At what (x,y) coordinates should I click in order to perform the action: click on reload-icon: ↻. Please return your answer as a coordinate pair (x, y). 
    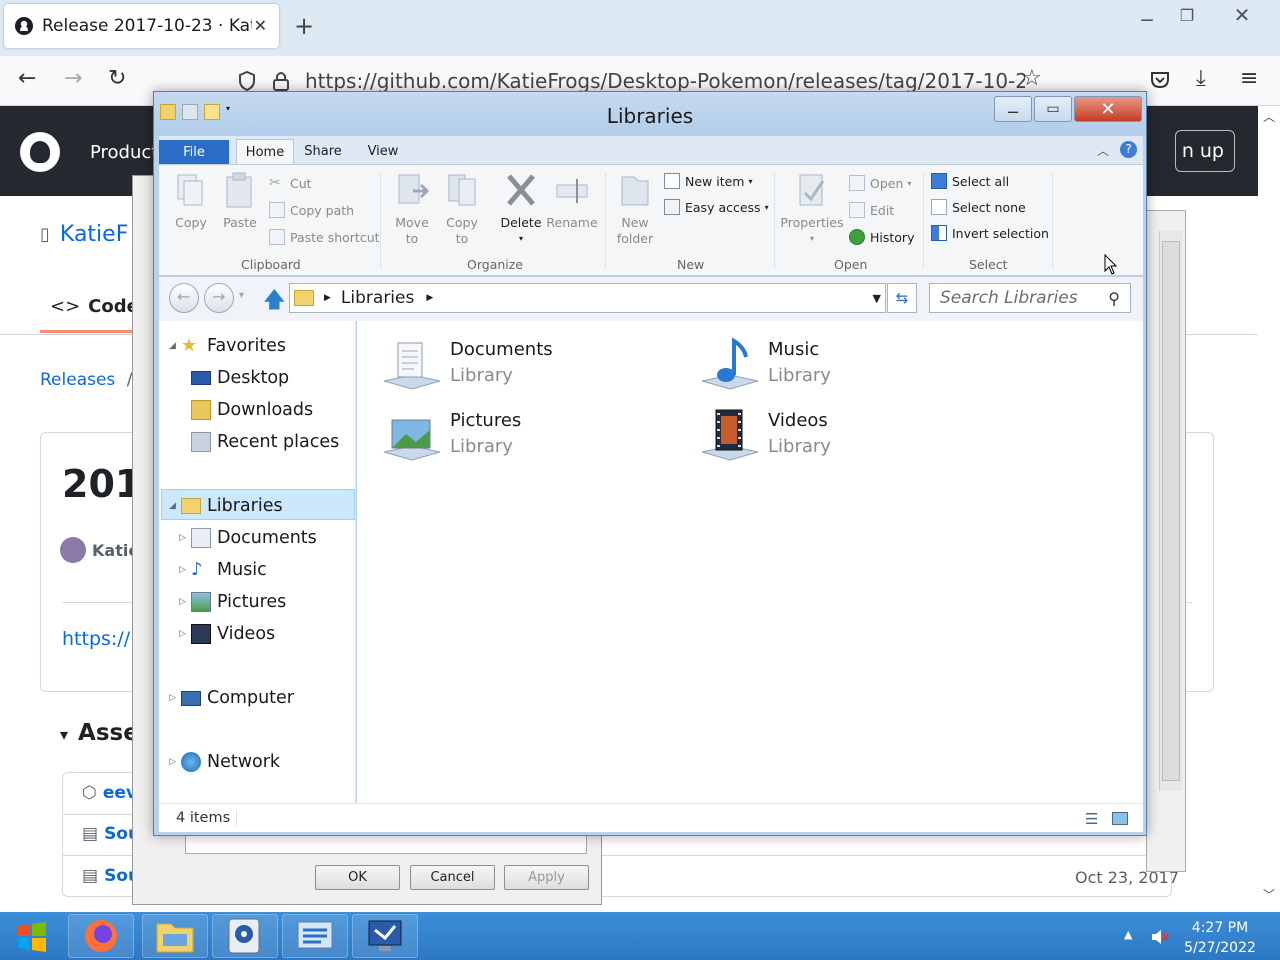
    Looking at the image, I should click on (117, 78).